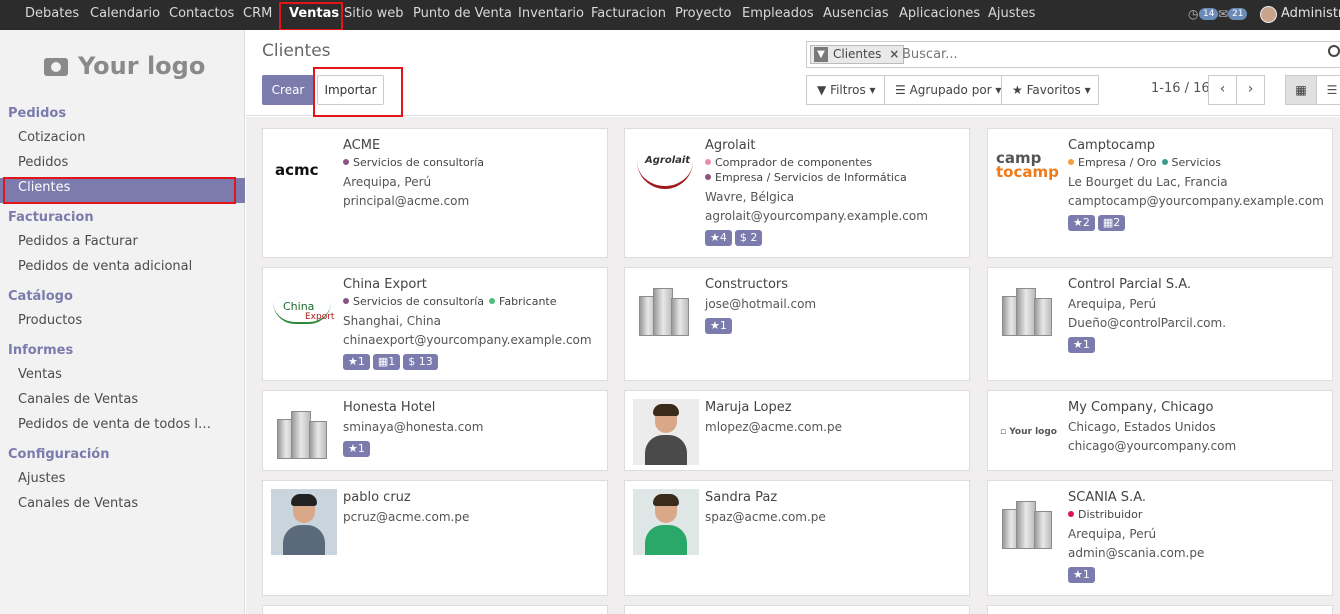  What do you see at coordinates (730, 145) in the screenshot?
I see `customer-name: Agrolait` at bounding box center [730, 145].